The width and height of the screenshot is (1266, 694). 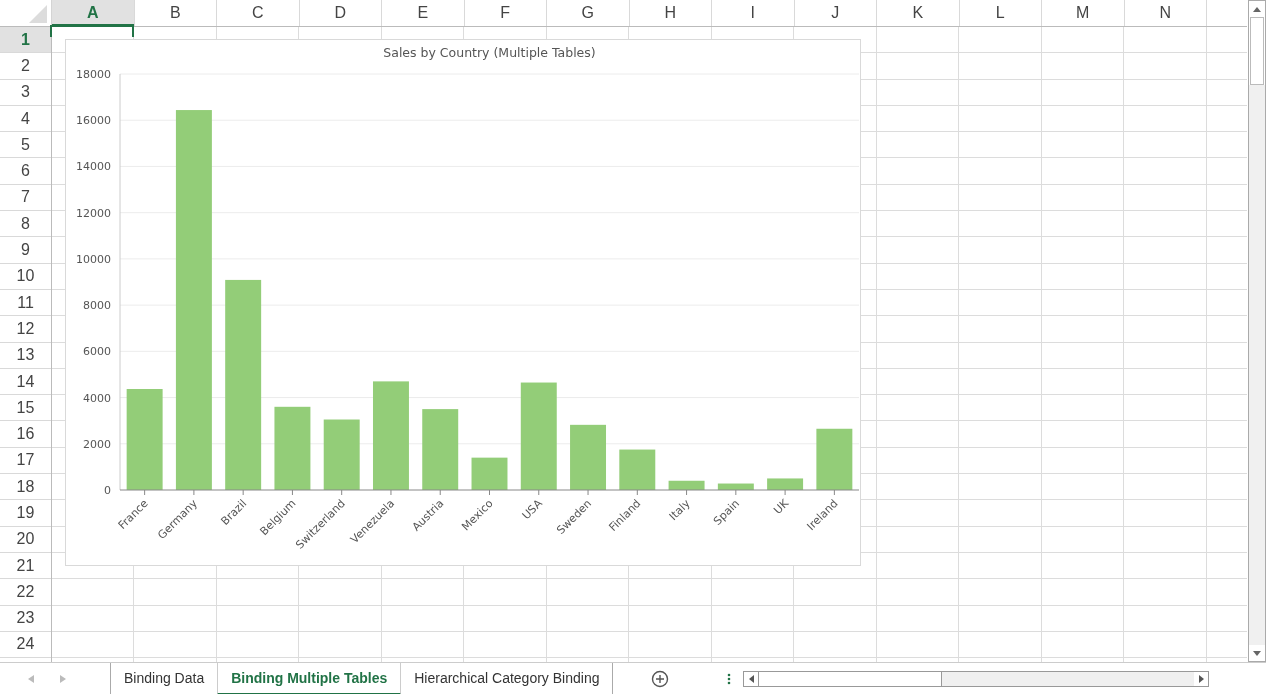 I want to click on row-header: 21, so click(x=25, y=566).